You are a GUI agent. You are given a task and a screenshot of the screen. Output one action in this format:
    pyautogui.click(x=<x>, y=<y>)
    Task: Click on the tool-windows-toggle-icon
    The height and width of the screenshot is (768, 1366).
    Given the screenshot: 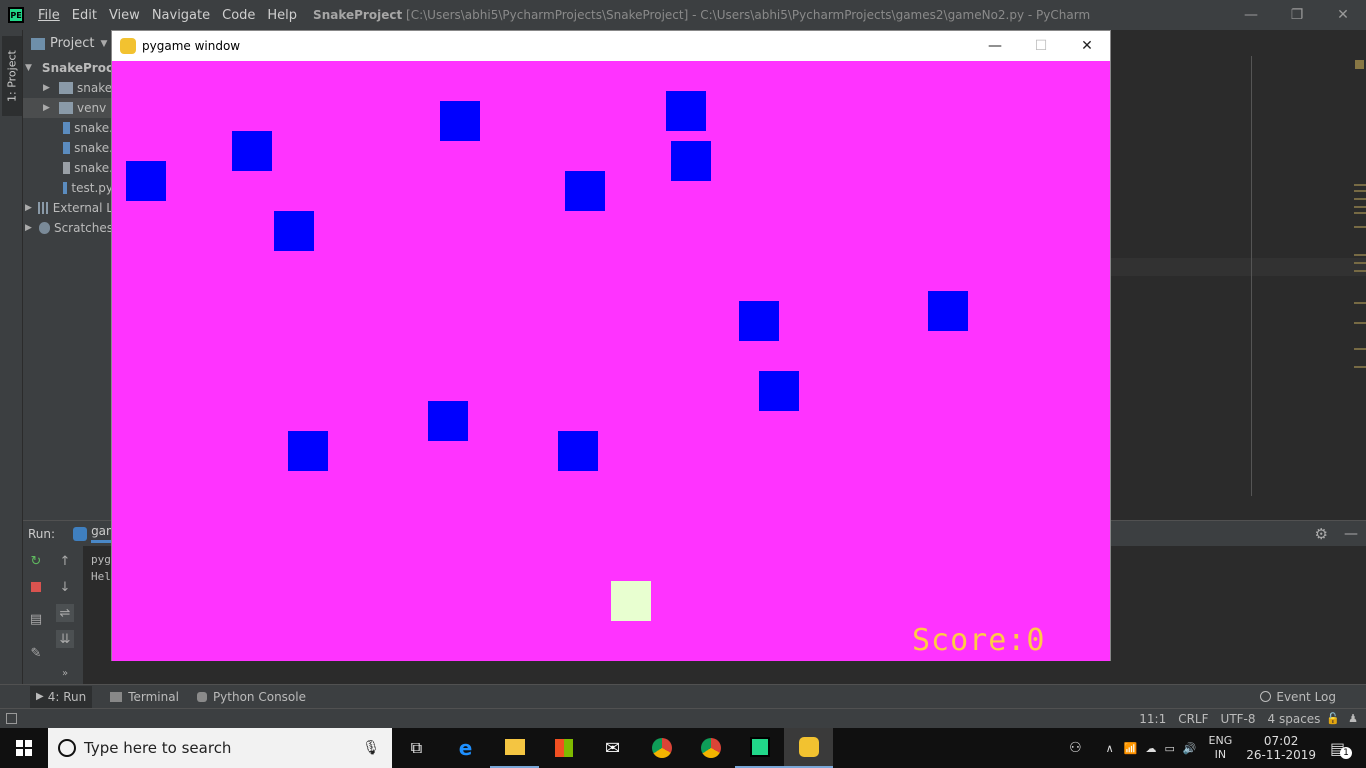 What is the action you would take?
    pyautogui.click(x=11, y=718)
    